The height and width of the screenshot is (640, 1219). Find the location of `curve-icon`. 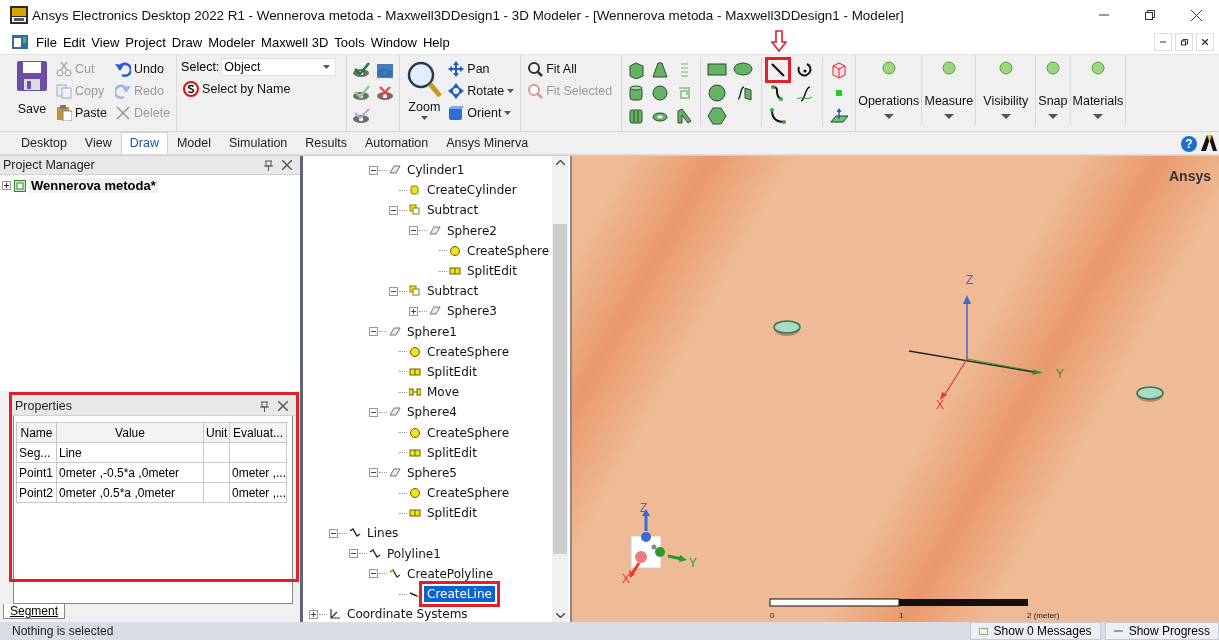

curve-icon is located at coordinates (778, 116).